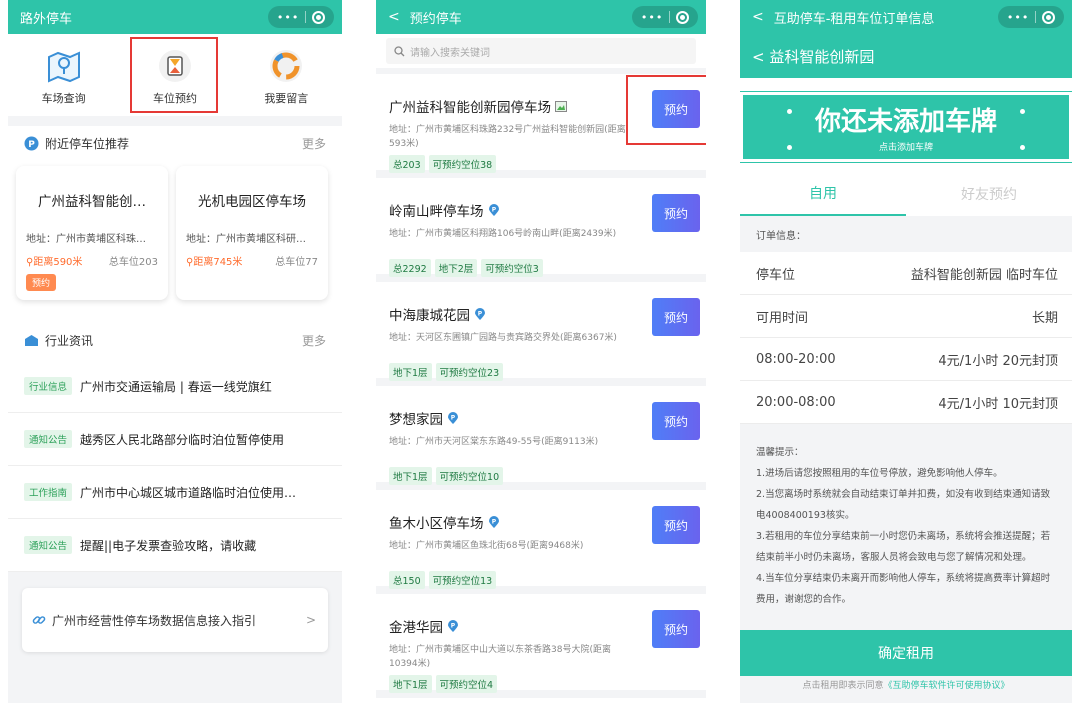  What do you see at coordinates (48, 492) in the screenshot?
I see `news-tag: 工作指南` at bounding box center [48, 492].